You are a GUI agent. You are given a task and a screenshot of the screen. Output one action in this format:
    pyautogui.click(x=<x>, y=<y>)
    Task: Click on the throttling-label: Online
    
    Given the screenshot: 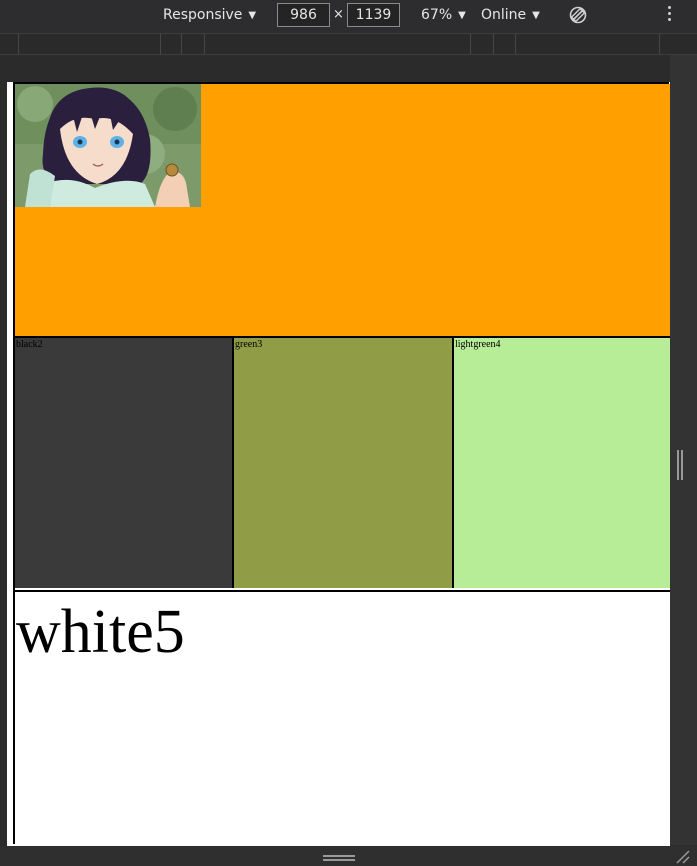 What is the action you would take?
    pyautogui.click(x=504, y=15)
    